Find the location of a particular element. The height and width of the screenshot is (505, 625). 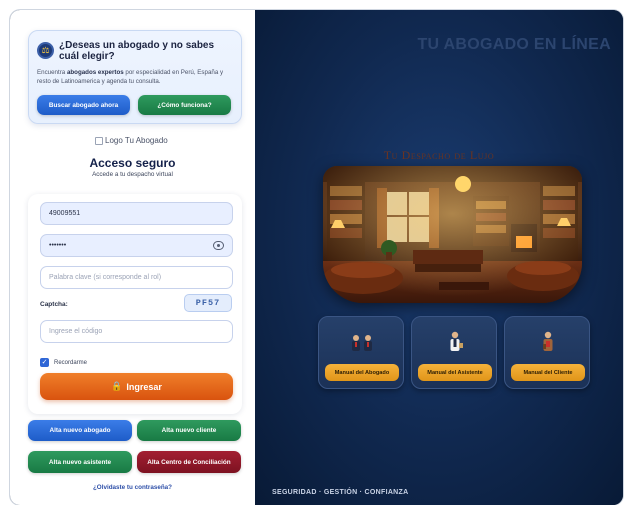

assistant-icon is located at coordinates (456, 341).